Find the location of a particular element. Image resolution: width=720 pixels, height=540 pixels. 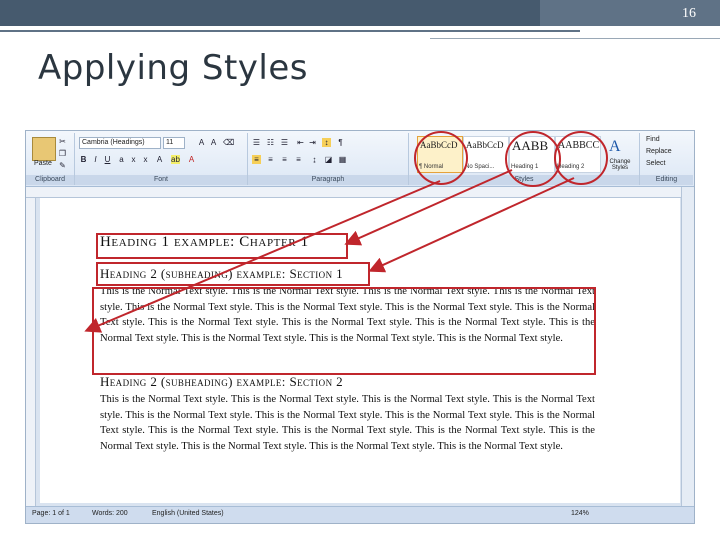

arrow-heading-2-style is located at coordinates (471, 225).